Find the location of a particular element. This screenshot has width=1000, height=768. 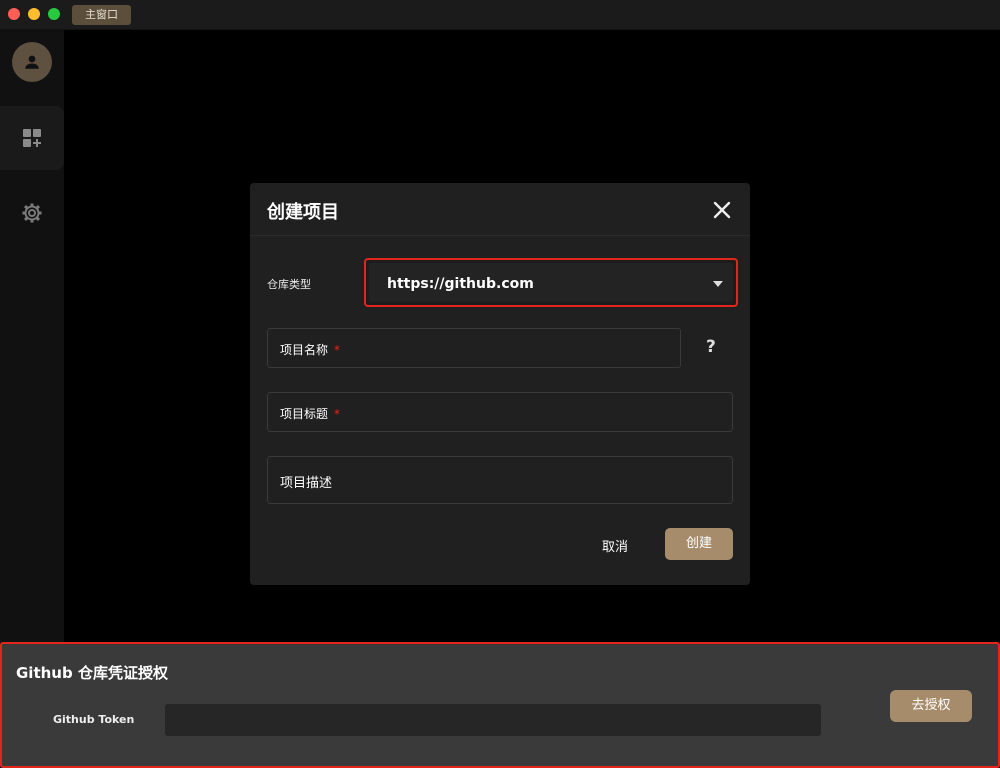

minimize-window-button is located at coordinates (34, 14).